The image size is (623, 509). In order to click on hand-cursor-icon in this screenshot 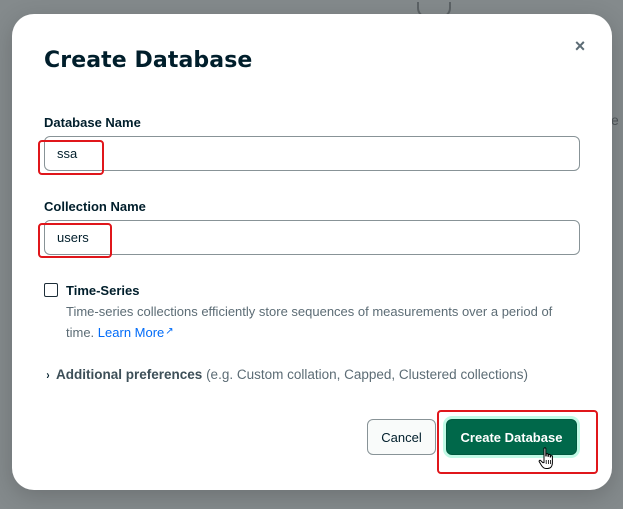, I will do `click(545, 458)`.